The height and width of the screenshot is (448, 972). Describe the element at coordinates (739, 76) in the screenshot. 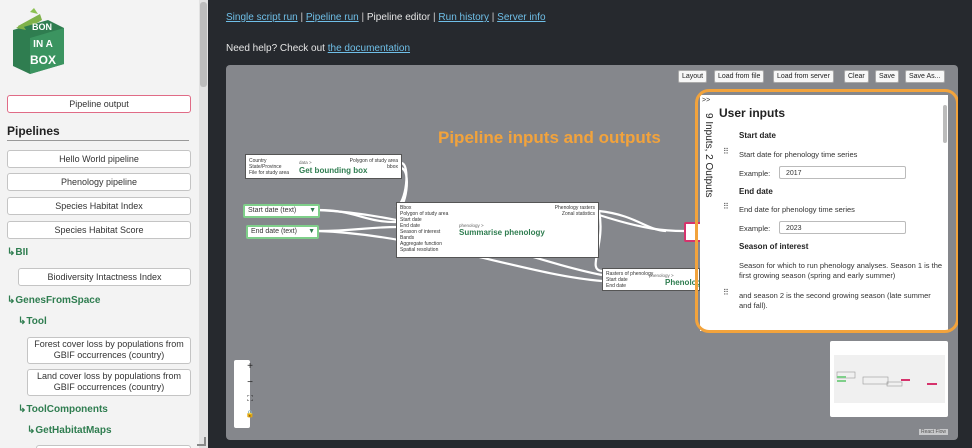

I see `load-from-file-button: Load from file` at that location.